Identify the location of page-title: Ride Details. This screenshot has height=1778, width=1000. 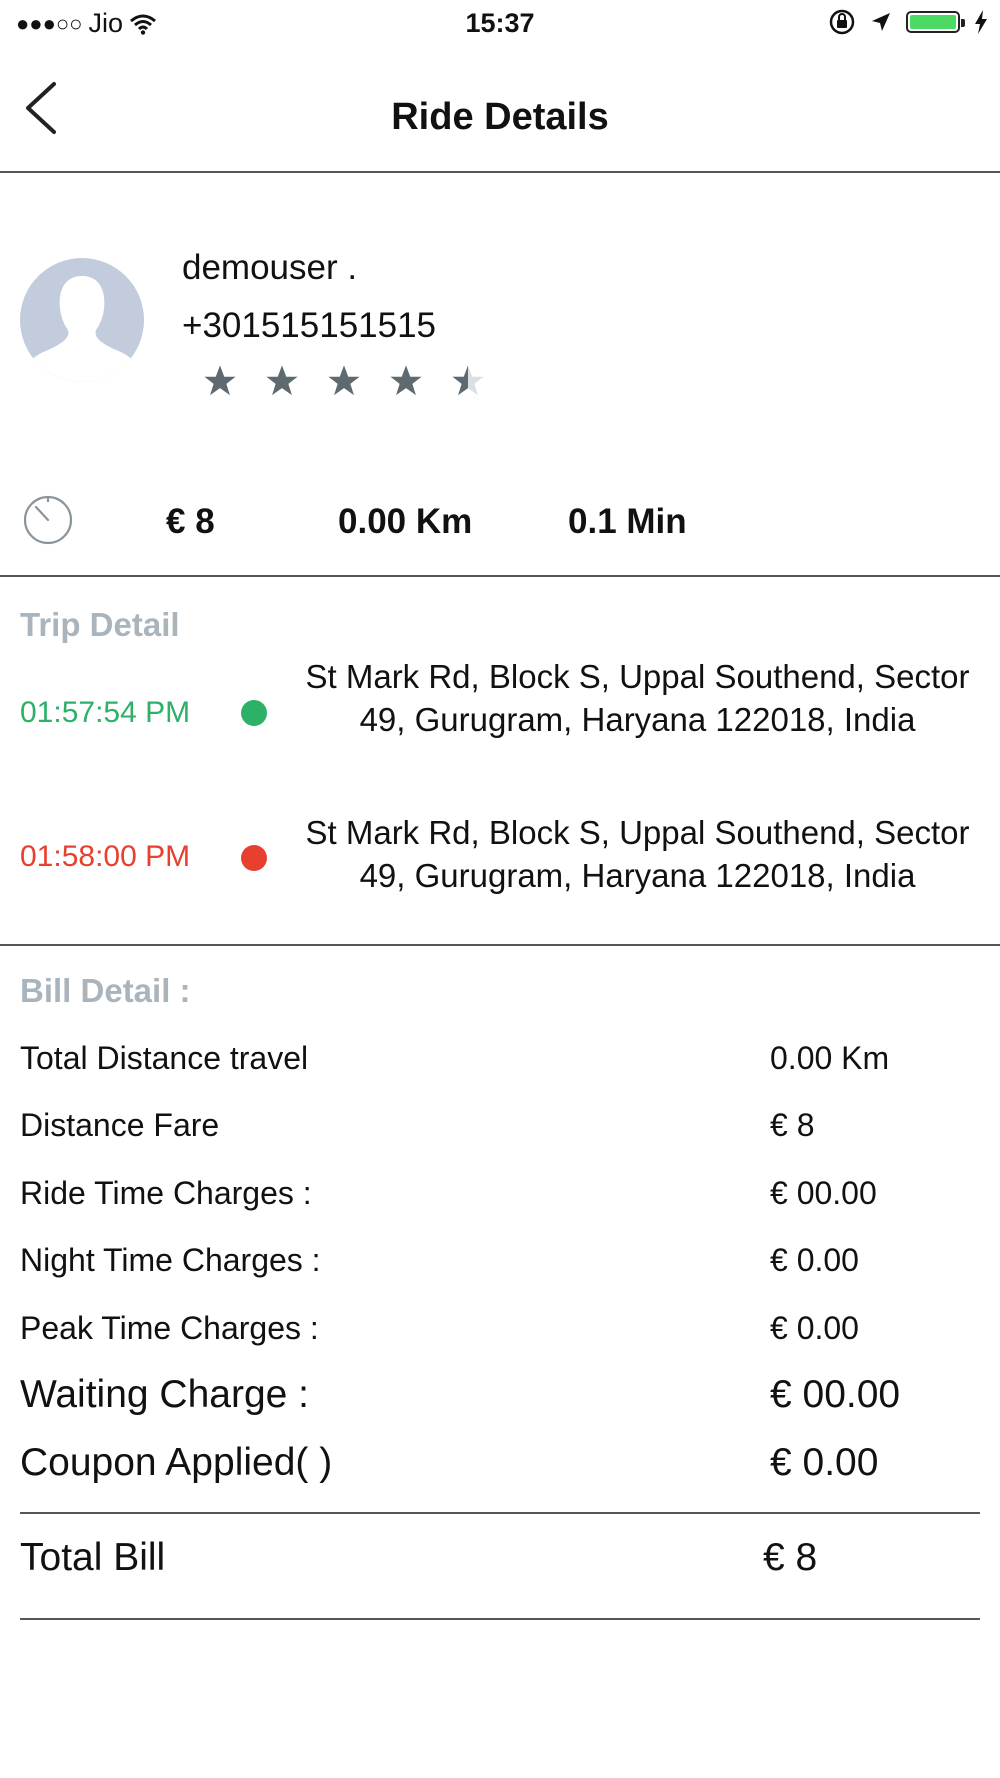
(500, 117).